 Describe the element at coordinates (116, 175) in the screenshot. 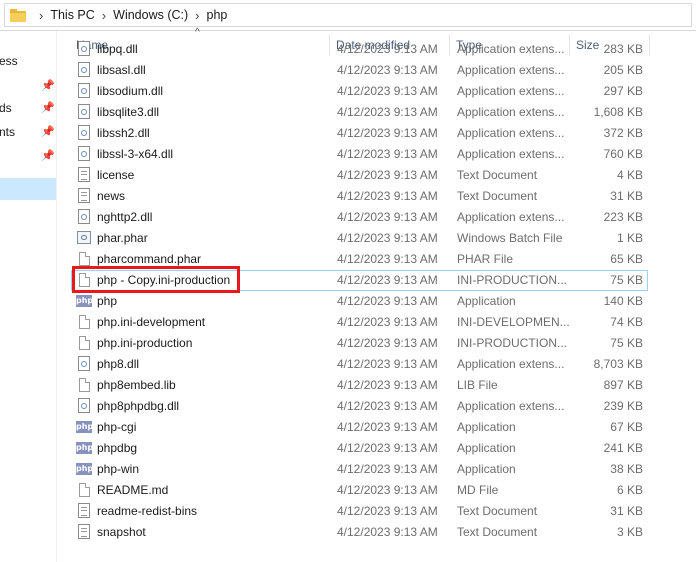

I see `file-name: license` at that location.